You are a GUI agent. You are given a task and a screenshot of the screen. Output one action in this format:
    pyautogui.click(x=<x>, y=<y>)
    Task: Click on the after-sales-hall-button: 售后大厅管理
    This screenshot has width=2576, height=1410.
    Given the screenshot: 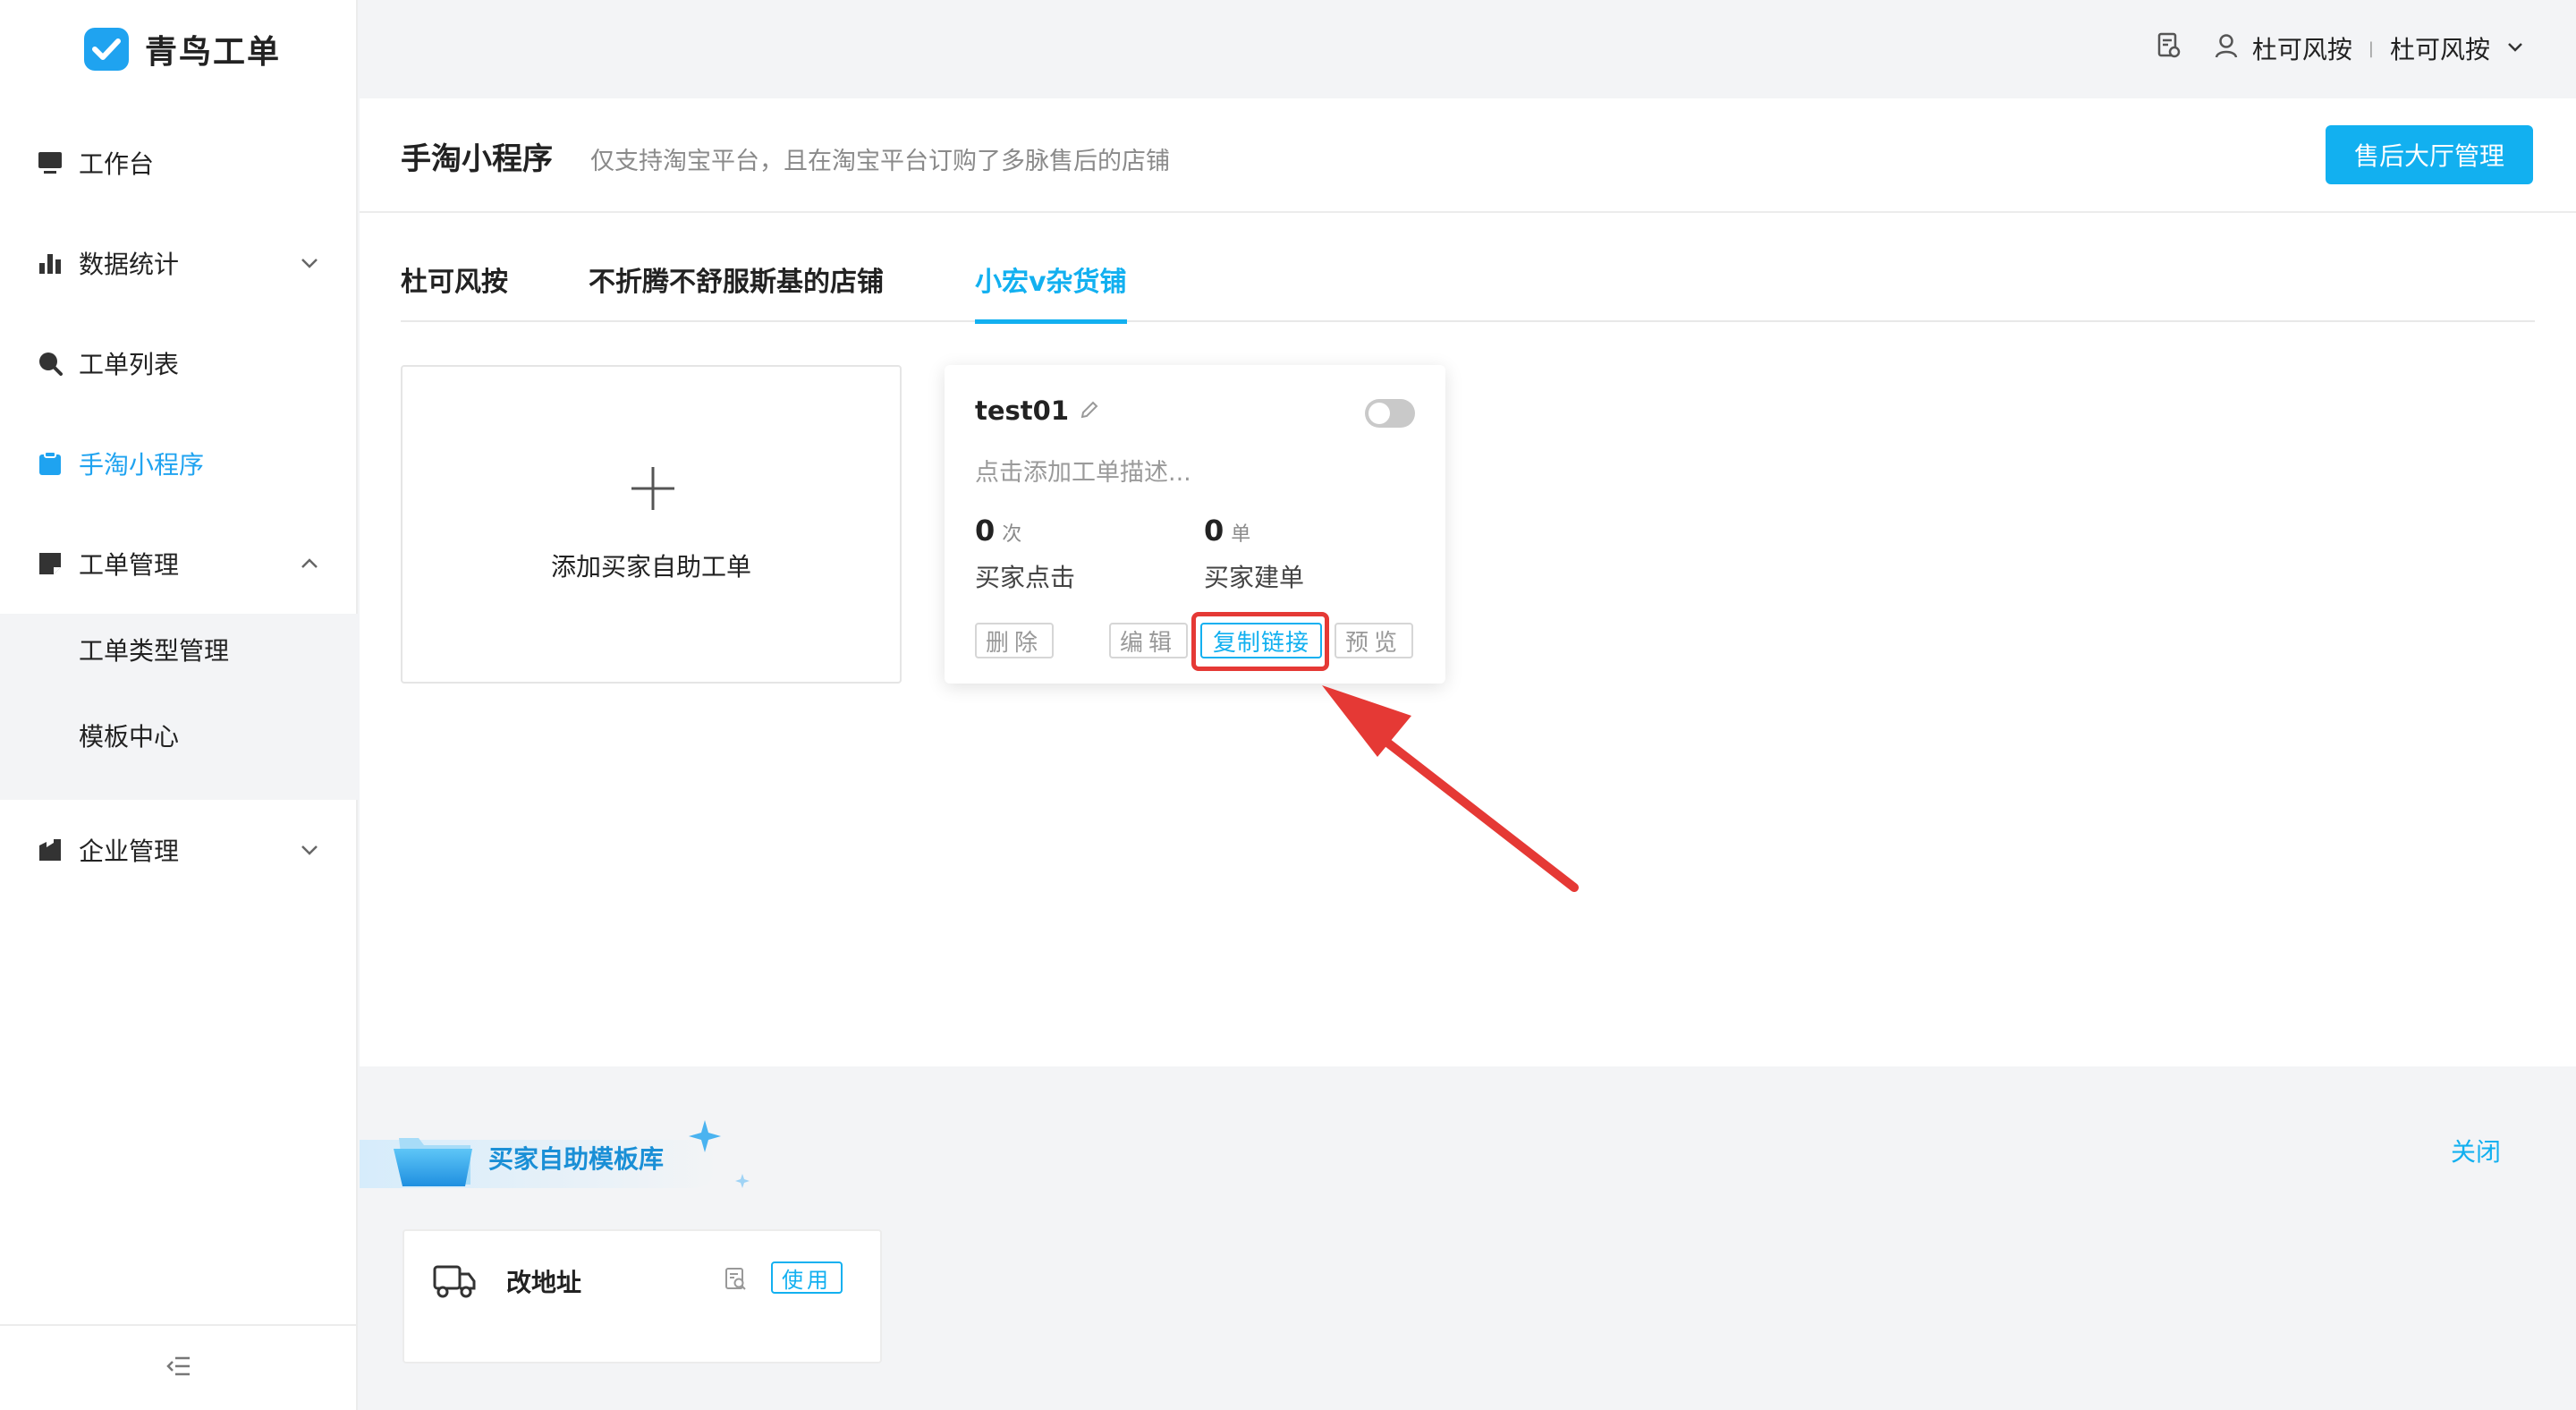 What is the action you would take?
    pyautogui.click(x=2429, y=154)
    